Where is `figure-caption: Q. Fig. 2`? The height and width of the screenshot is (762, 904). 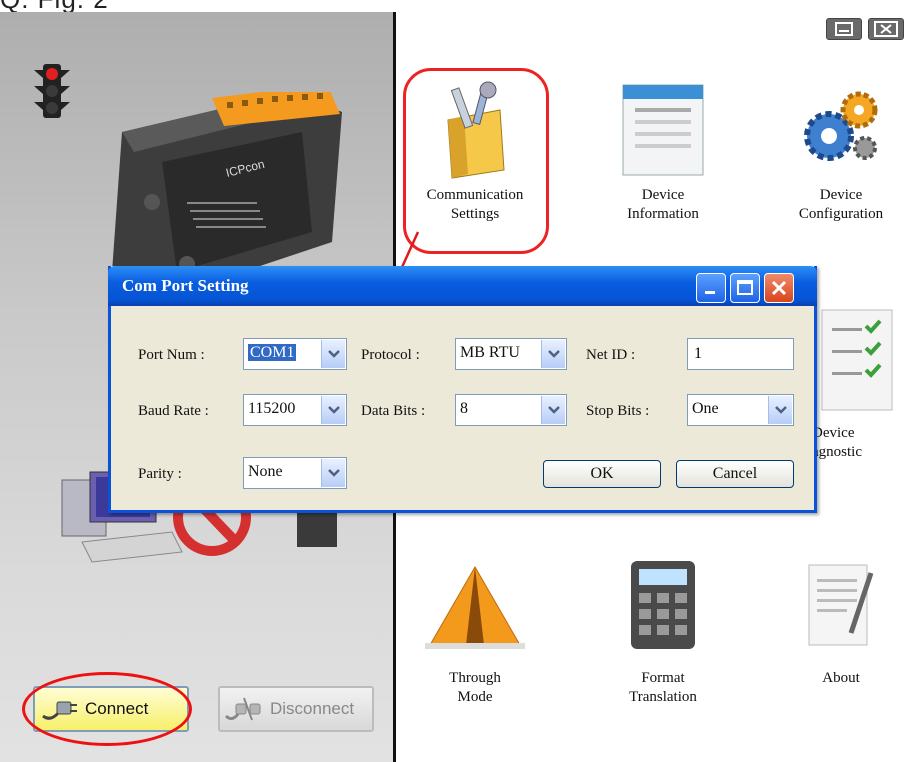
figure-caption: Q. Fig. 2 is located at coordinates (452, 6).